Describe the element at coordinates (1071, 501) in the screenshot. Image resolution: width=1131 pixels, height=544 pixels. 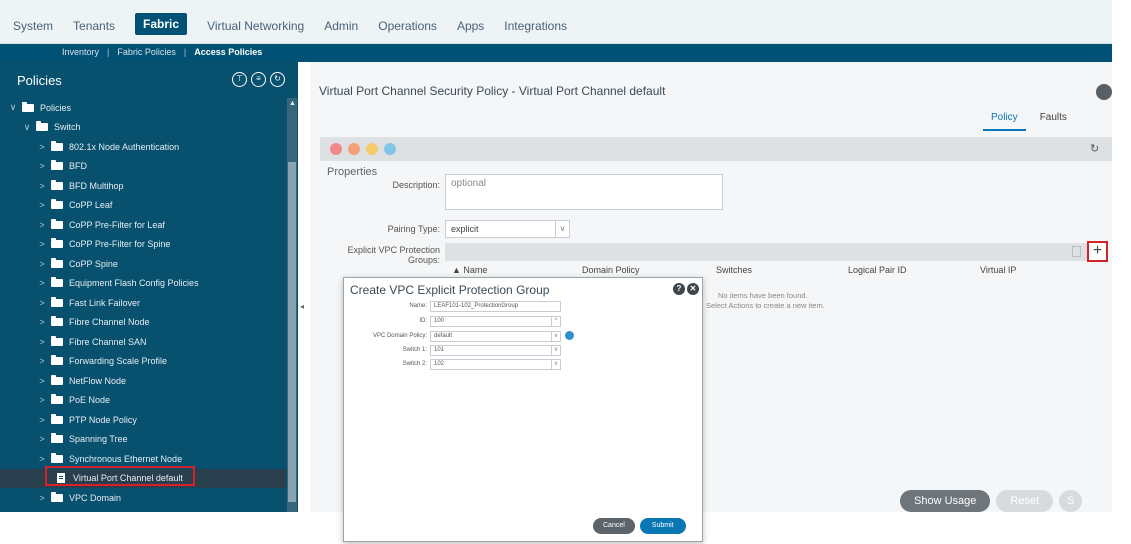
I see `submit-button: S` at that location.